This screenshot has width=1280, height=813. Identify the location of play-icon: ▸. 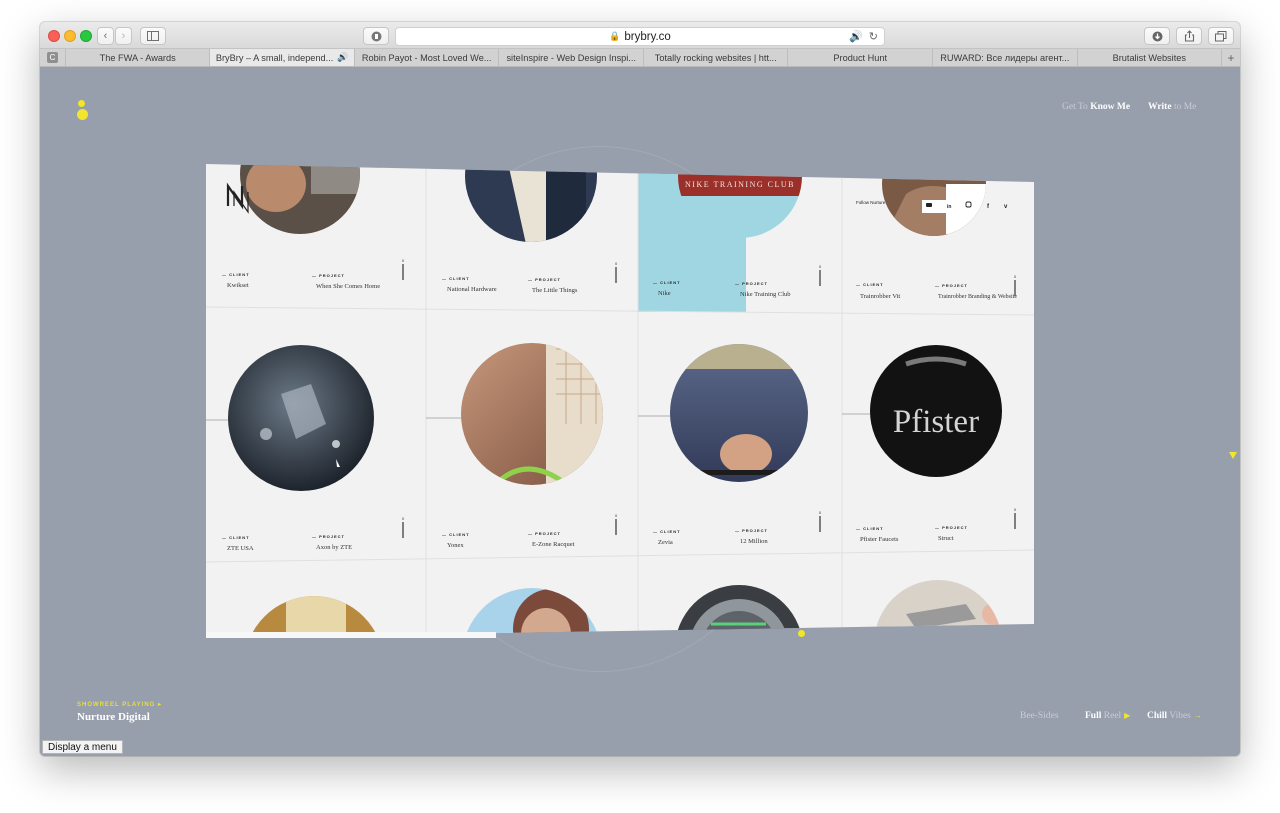
(160, 705).